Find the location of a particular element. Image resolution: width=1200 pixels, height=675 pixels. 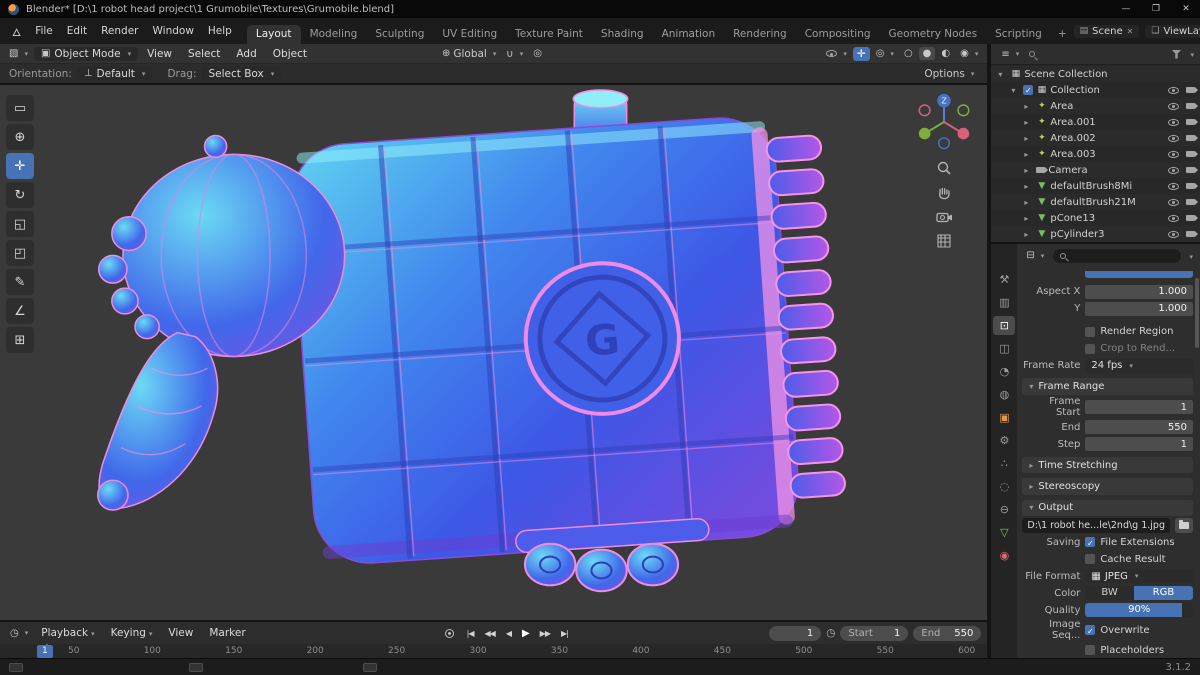

properties-tab-world: ◍ is located at coordinates (1004, 394).